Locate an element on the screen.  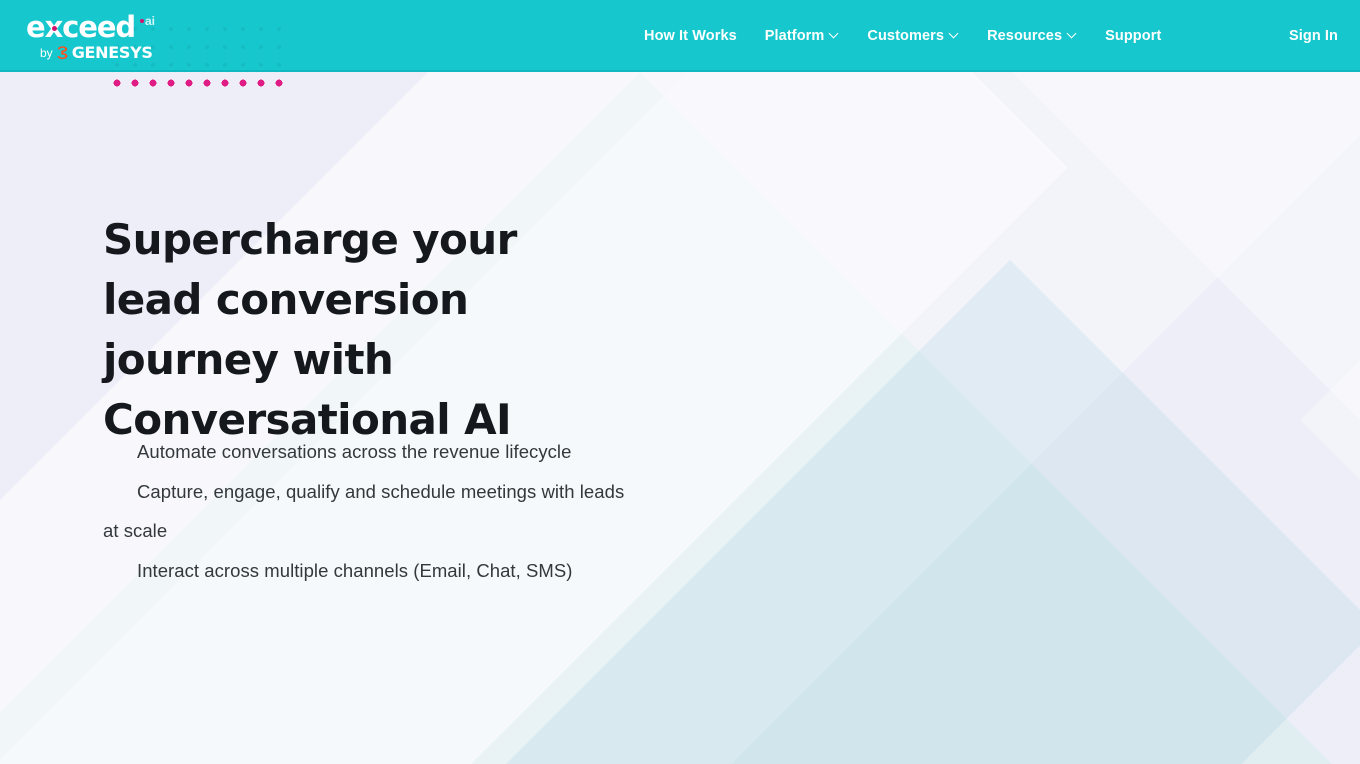
nav-item-label: How It Works is located at coordinates (690, 36).